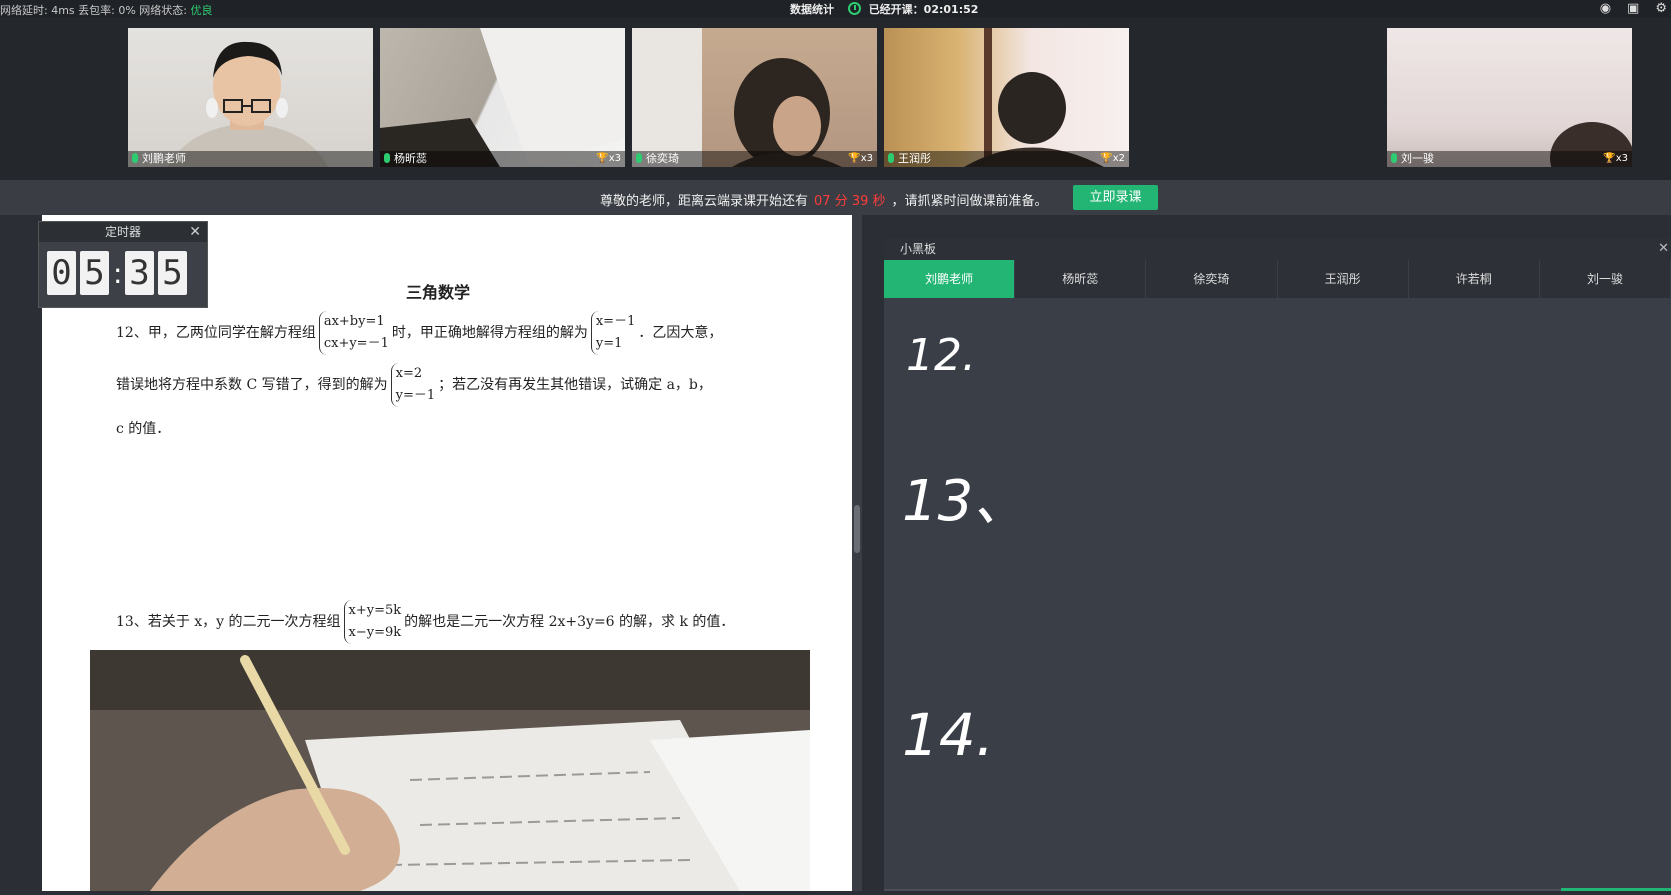 Image resolution: width=1671 pixels, height=895 pixels. What do you see at coordinates (216, 333) in the screenshot?
I see `q12-text: 12、甲，乙两位同学在解方程组` at bounding box center [216, 333].